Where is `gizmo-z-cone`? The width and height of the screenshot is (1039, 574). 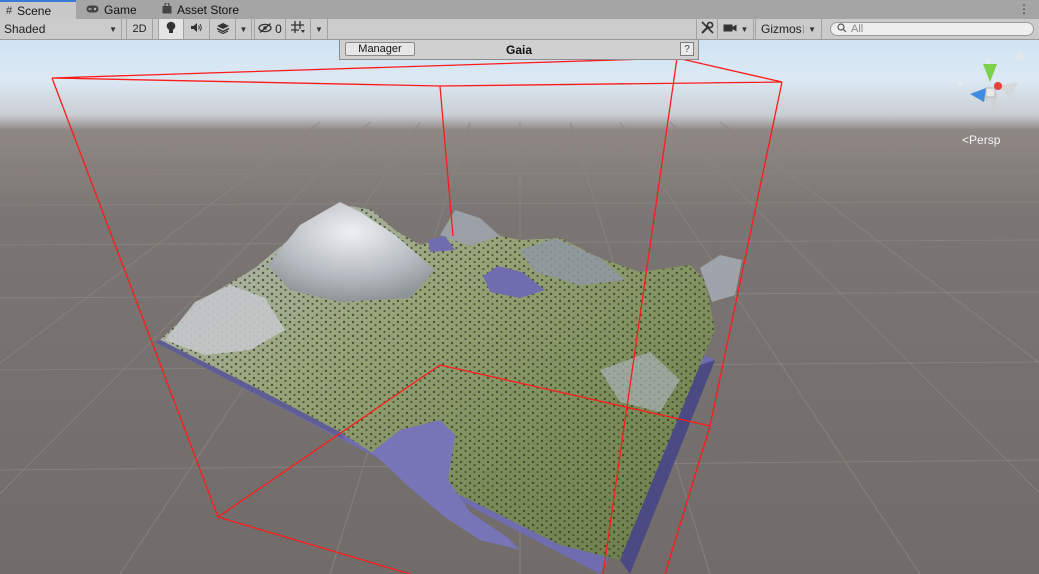 gizmo-z-cone is located at coordinates (978, 95).